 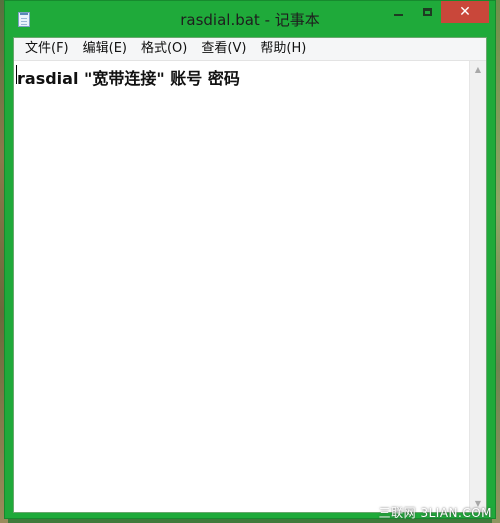 What do you see at coordinates (477, 286) in the screenshot?
I see `vertical-scrollbar: ▲ ▼` at bounding box center [477, 286].